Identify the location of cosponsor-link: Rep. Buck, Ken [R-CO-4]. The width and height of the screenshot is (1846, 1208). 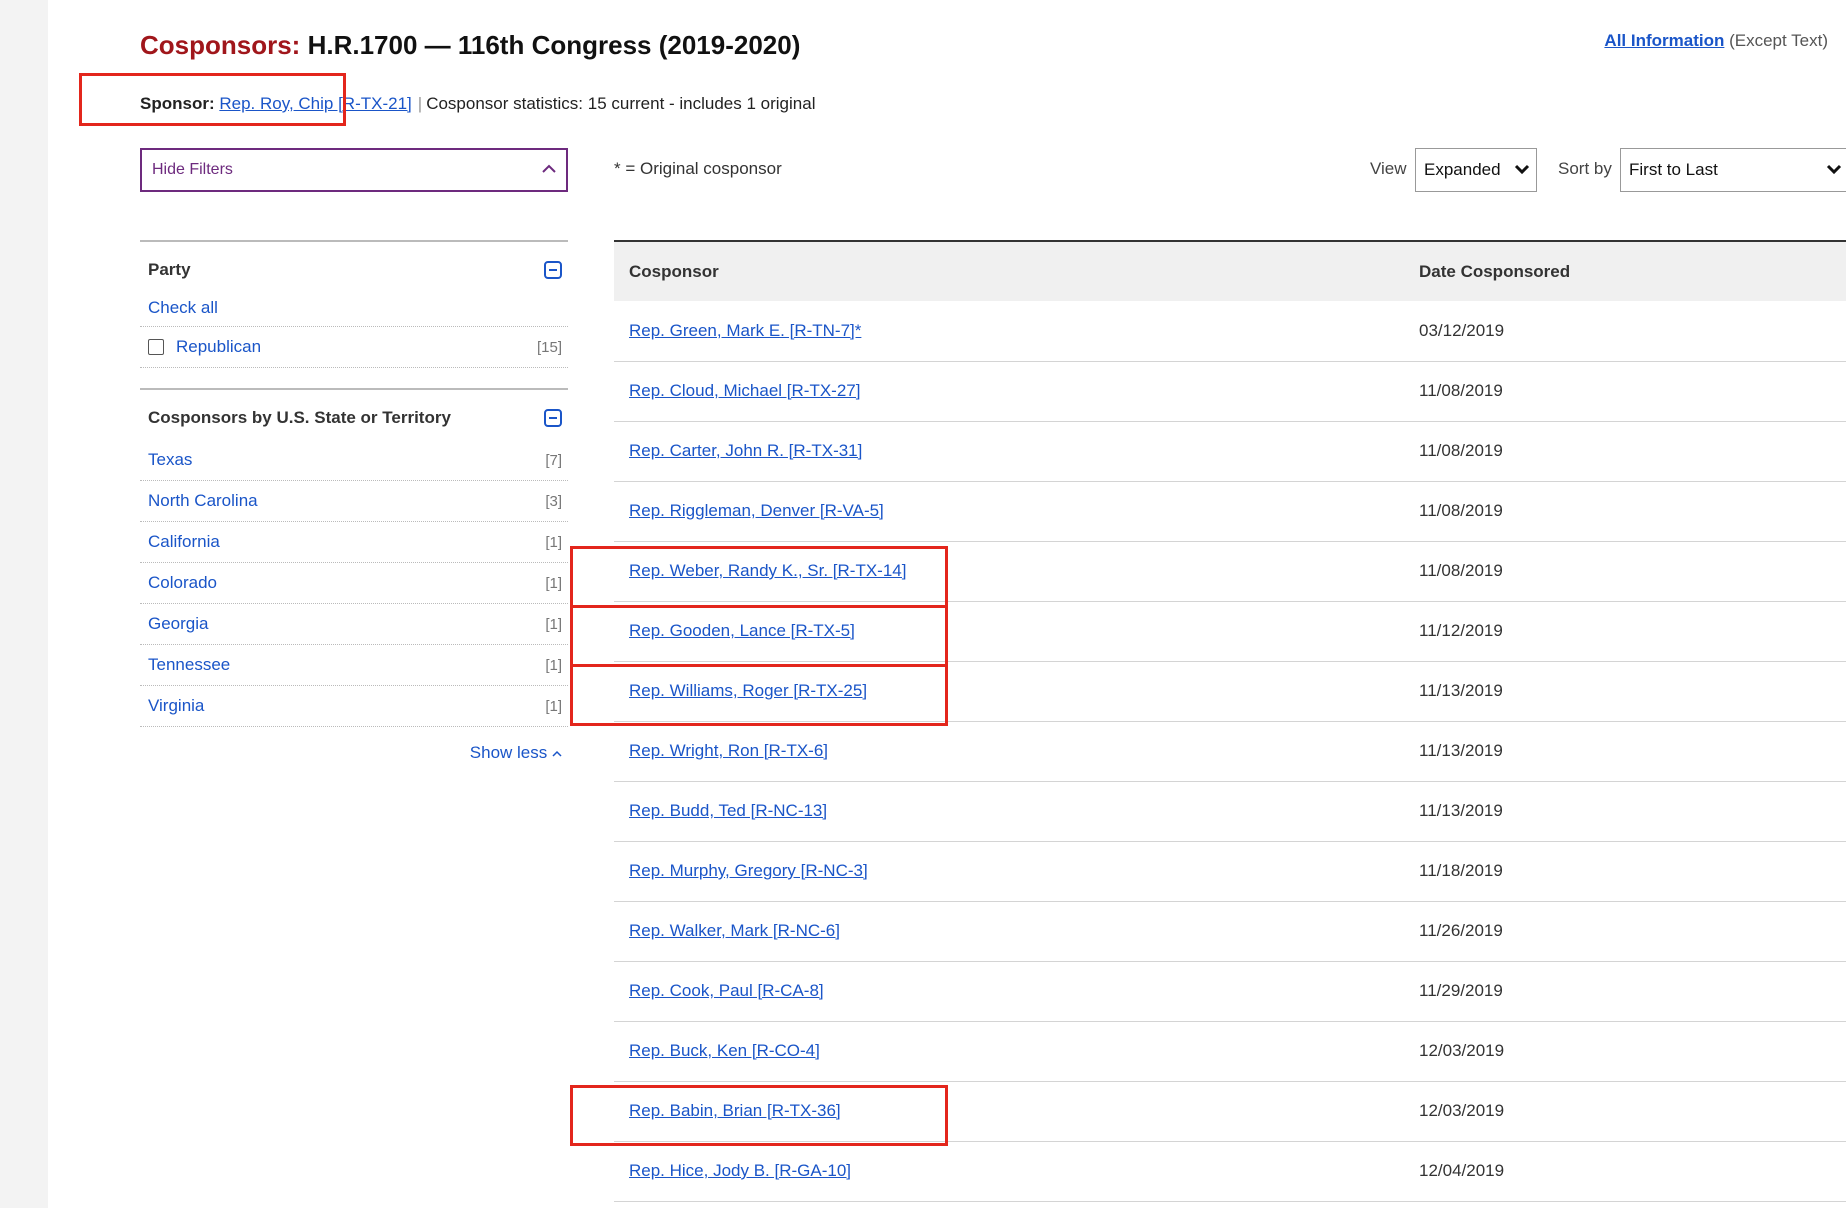
(724, 1050).